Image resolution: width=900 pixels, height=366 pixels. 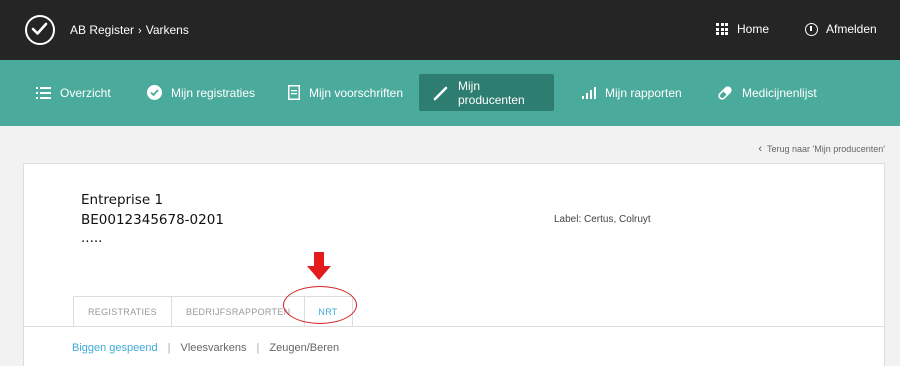 What do you see at coordinates (760, 149) in the screenshot?
I see `chevron-left-icon: ‹` at bounding box center [760, 149].